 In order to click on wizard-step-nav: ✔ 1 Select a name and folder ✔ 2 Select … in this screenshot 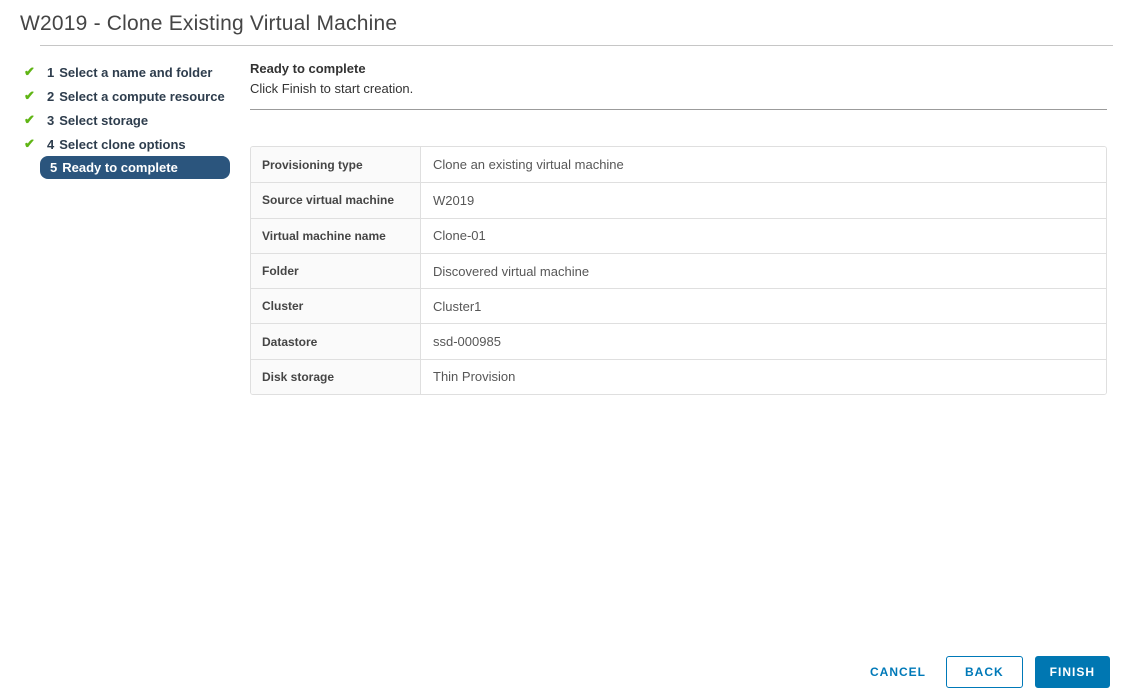, I will do `click(135, 220)`.